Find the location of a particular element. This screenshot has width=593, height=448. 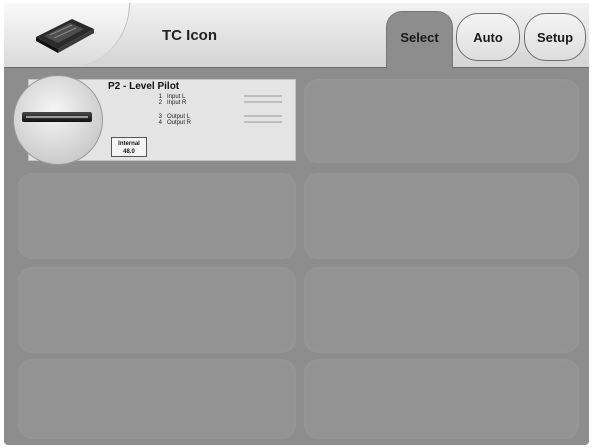

tab-select: Select is located at coordinates (419, 40).